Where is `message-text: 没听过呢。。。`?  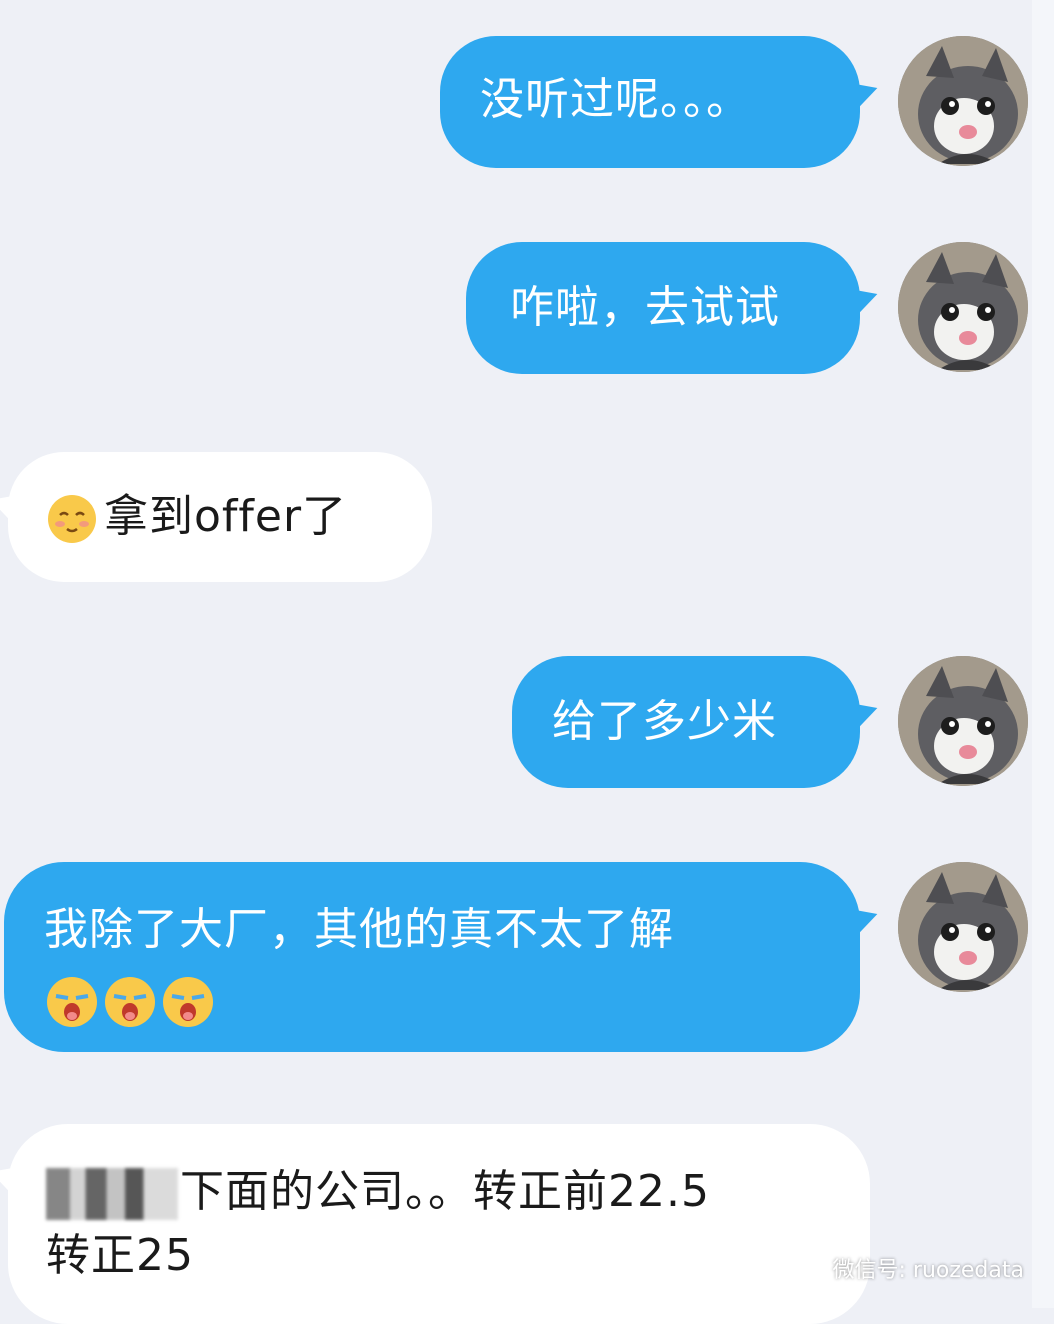 message-text: 没听过呢。。。 is located at coordinates (615, 99).